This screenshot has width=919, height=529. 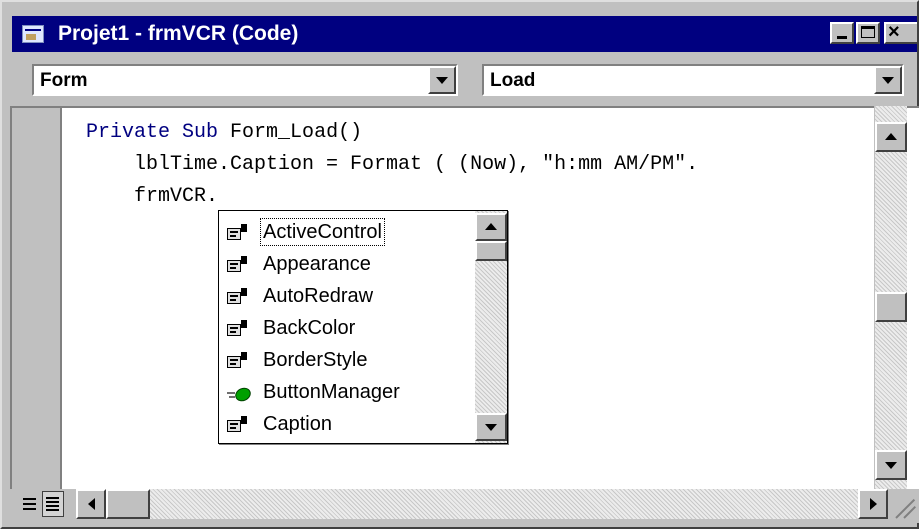 What do you see at coordinates (128, 504) in the screenshot?
I see `horizontal-scroll-thumb` at bounding box center [128, 504].